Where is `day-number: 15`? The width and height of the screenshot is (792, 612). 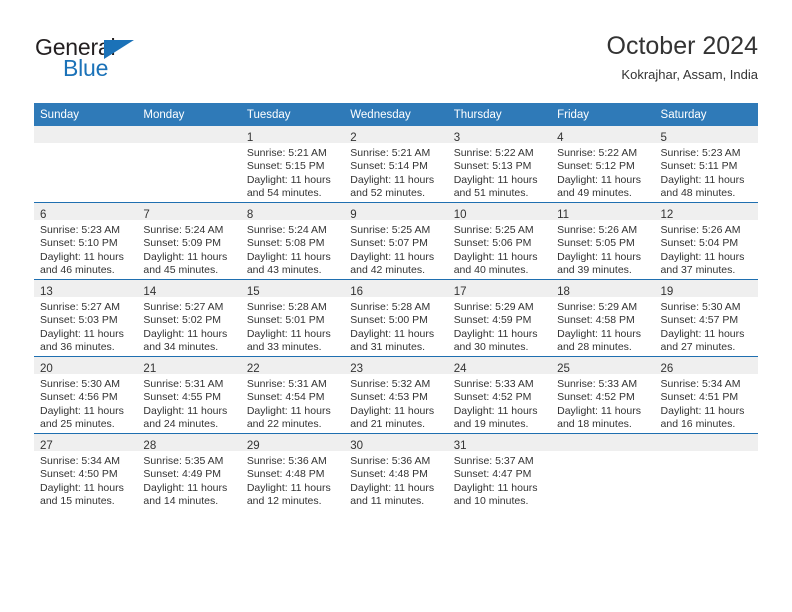
day-number: 15 is located at coordinates (253, 292).